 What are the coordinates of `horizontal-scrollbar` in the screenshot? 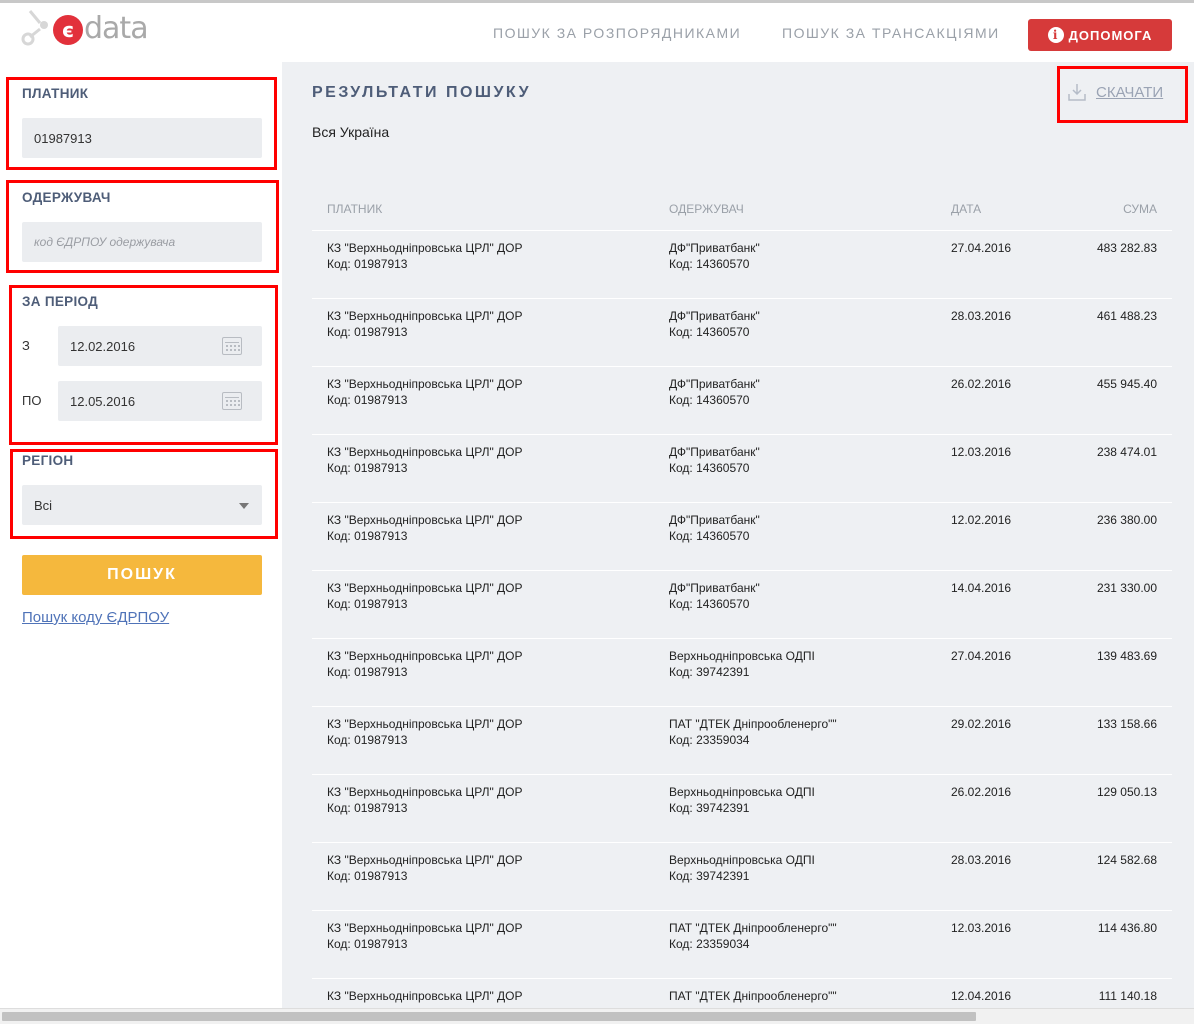 It's located at (597, 1016).